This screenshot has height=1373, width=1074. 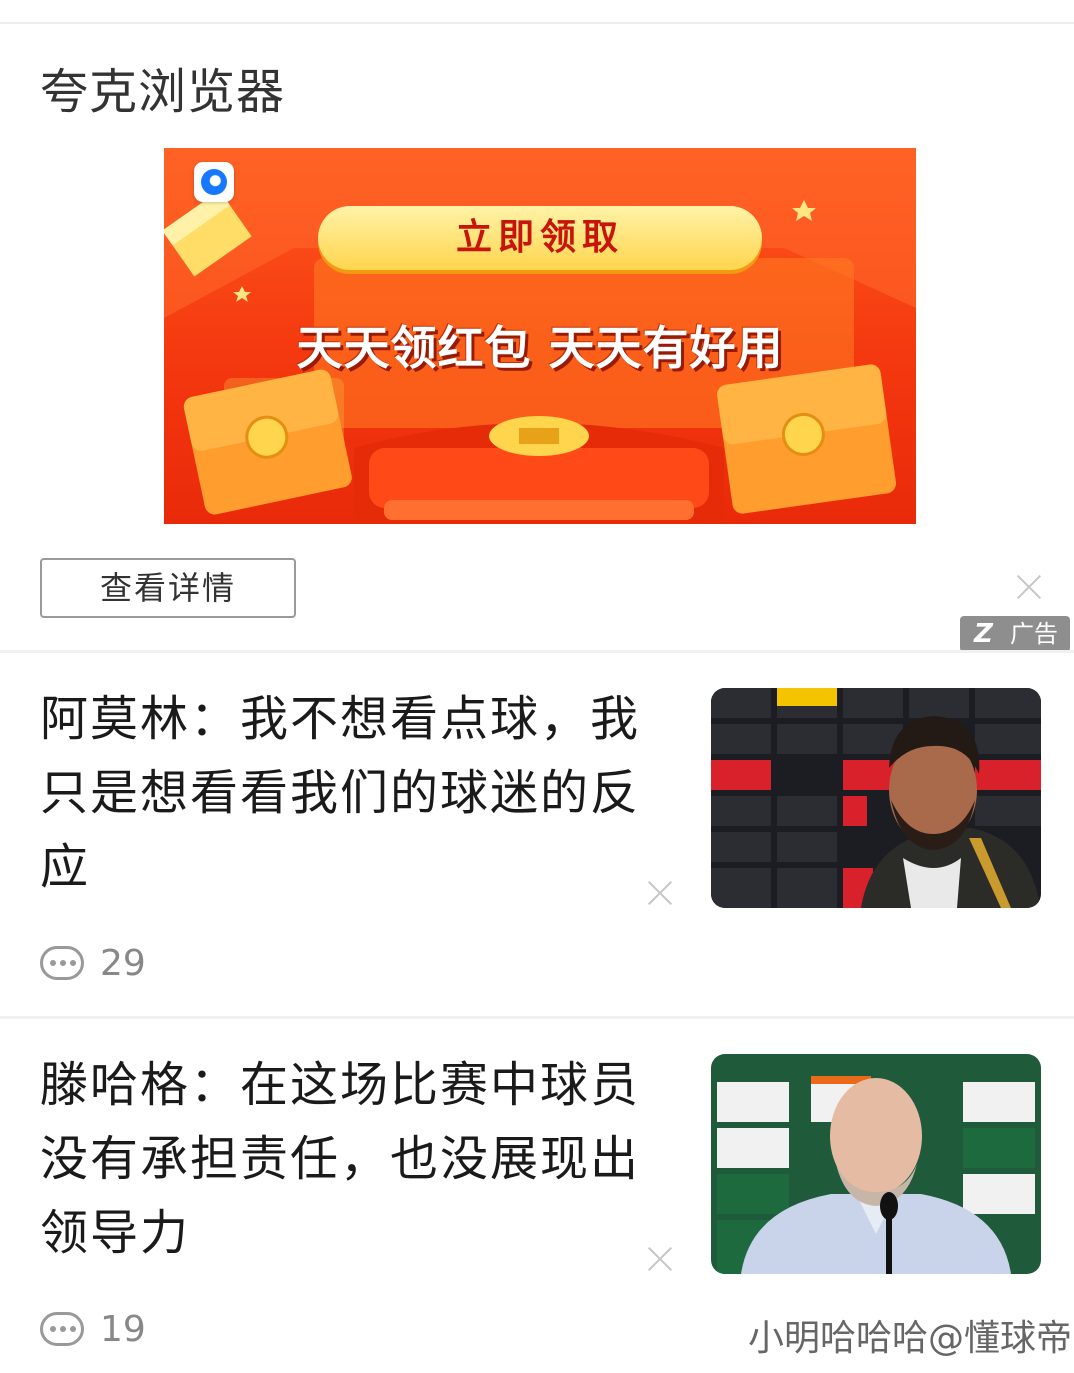 I want to click on ad-badge: Z 广告, so click(x=1015, y=634).